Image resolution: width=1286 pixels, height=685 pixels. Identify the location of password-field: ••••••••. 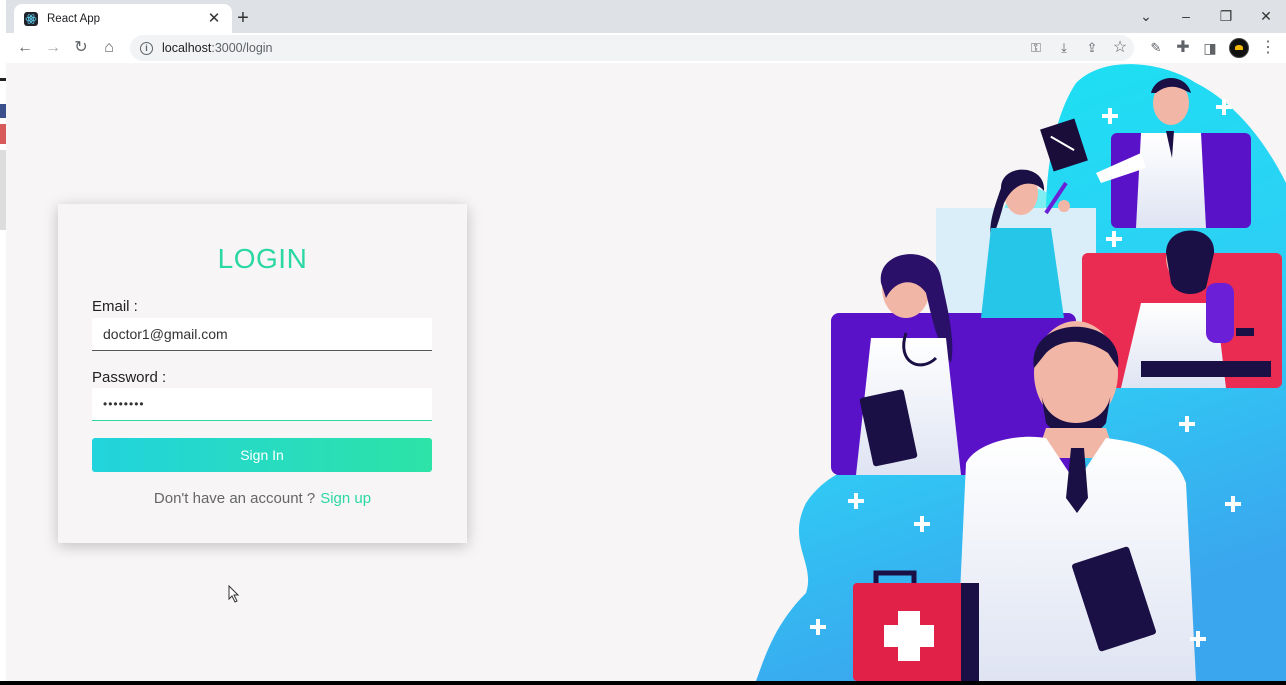
(262, 404).